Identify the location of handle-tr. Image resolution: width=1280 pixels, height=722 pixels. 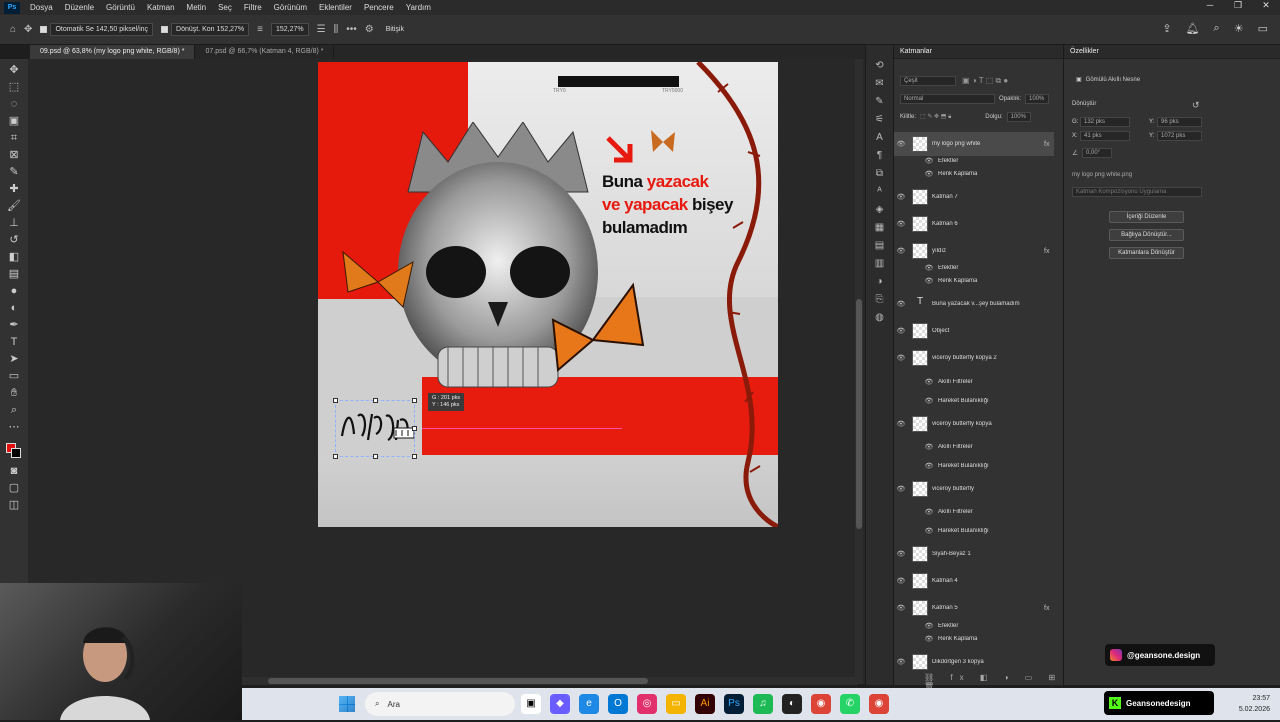
(414, 400).